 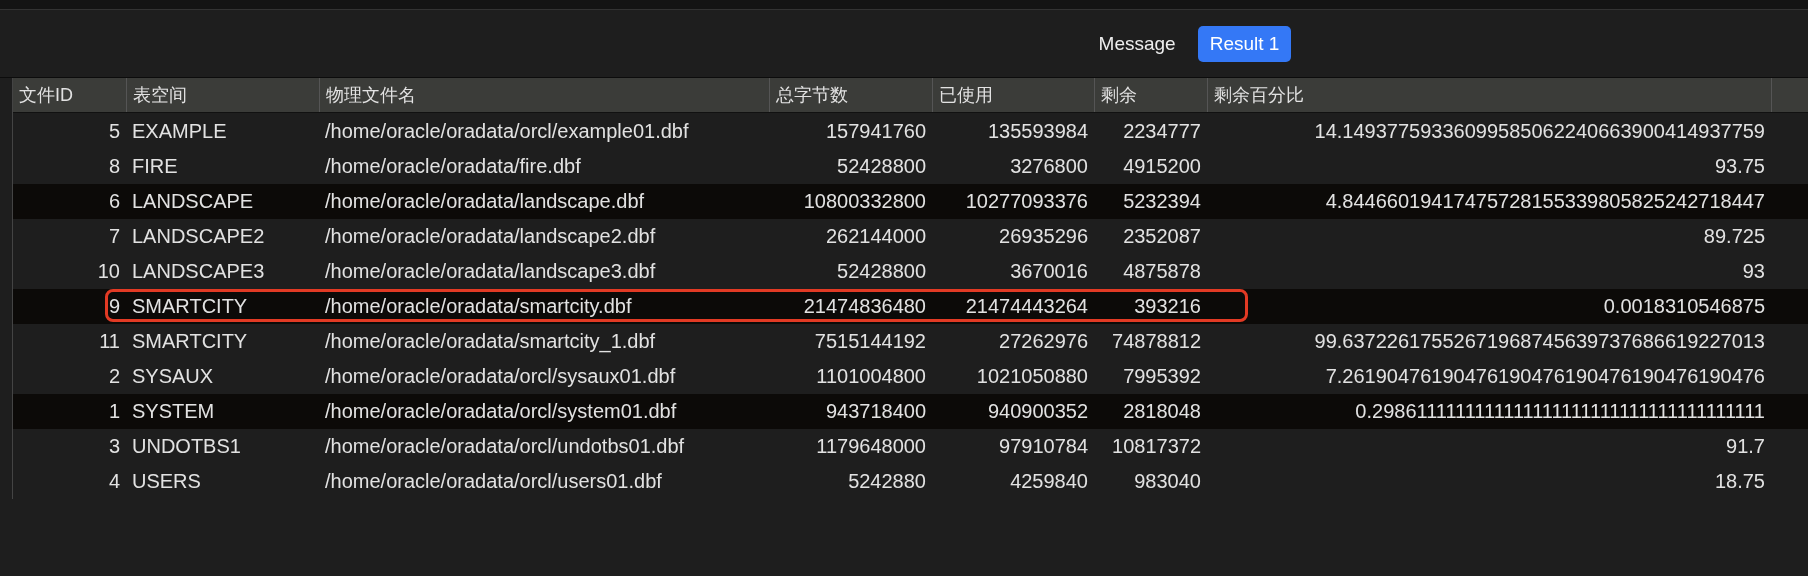 I want to click on table-cell-text: 4875878, so click(x=1162, y=271).